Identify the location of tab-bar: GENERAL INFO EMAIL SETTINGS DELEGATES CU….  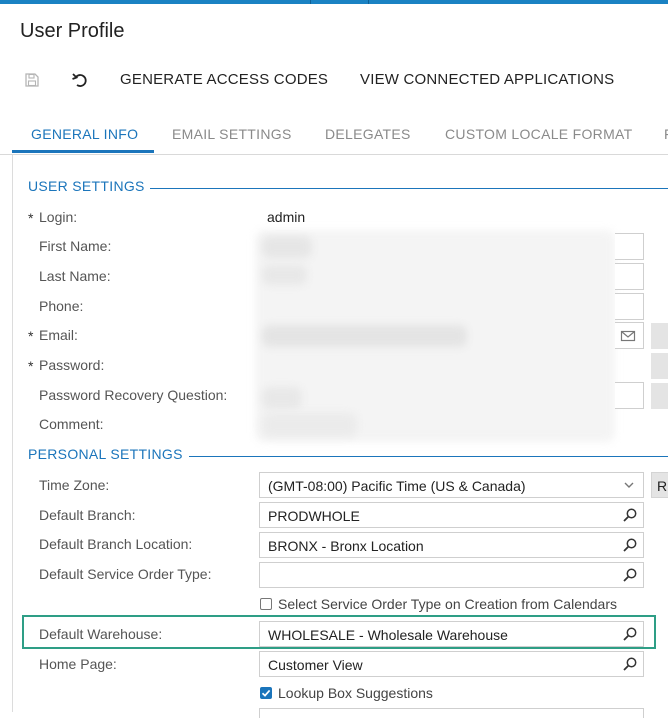
(334, 133).